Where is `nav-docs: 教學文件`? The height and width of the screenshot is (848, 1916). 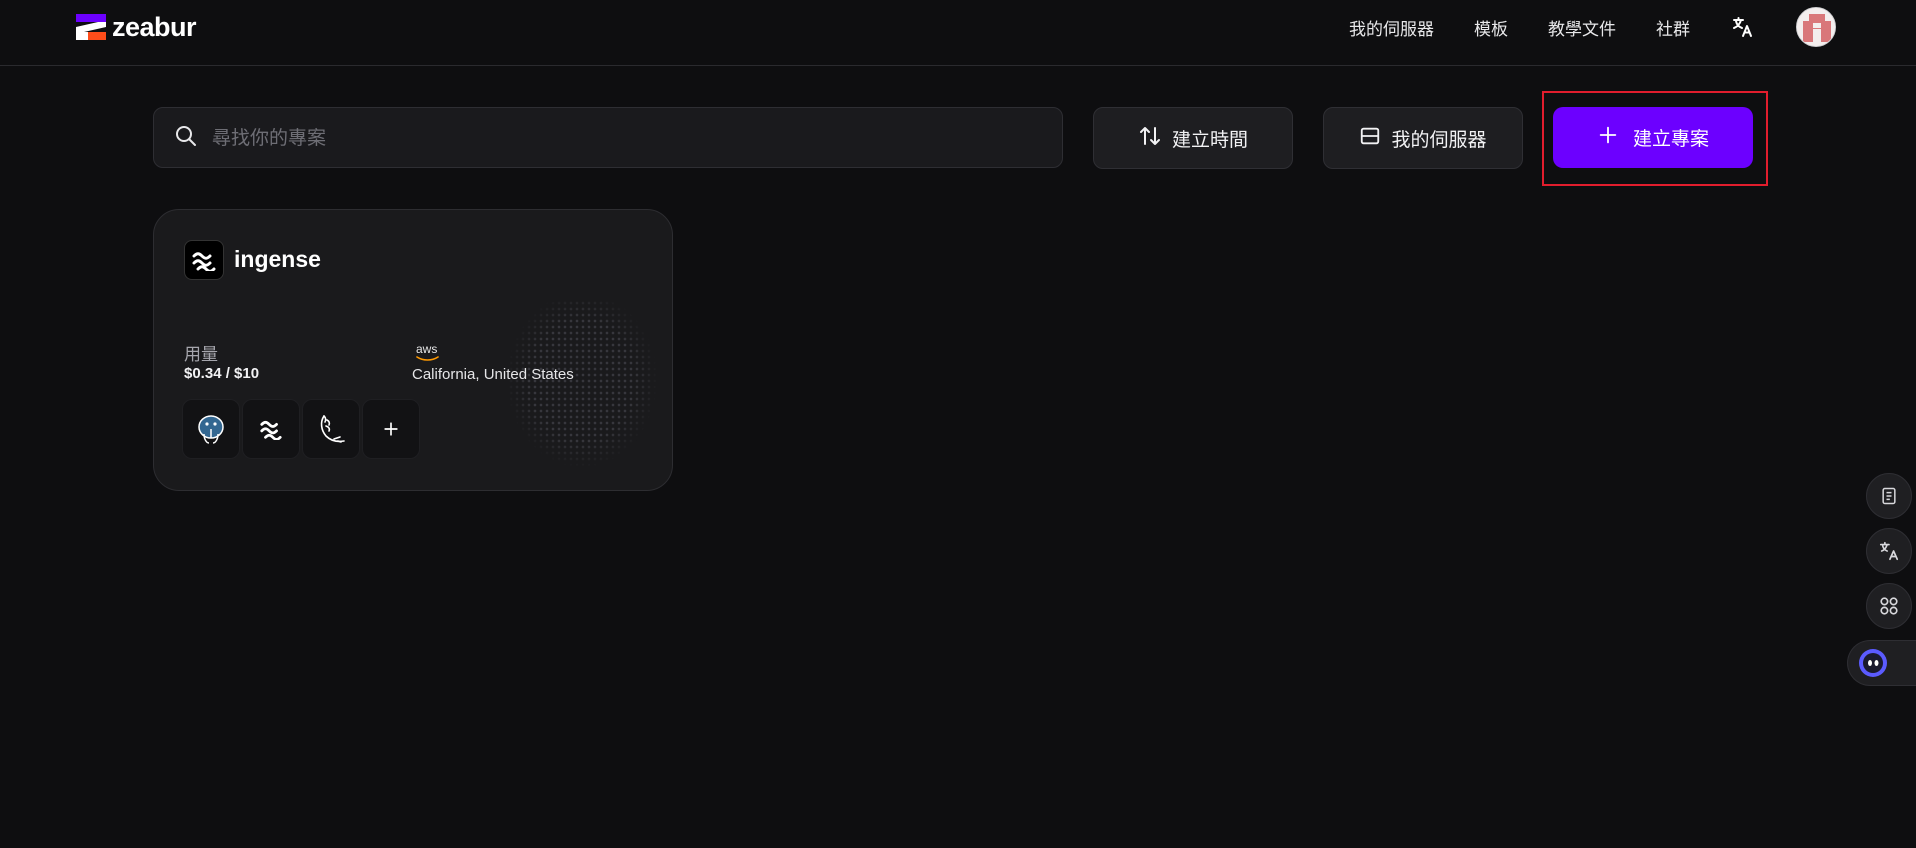
nav-docs: 教學文件 is located at coordinates (1582, 27).